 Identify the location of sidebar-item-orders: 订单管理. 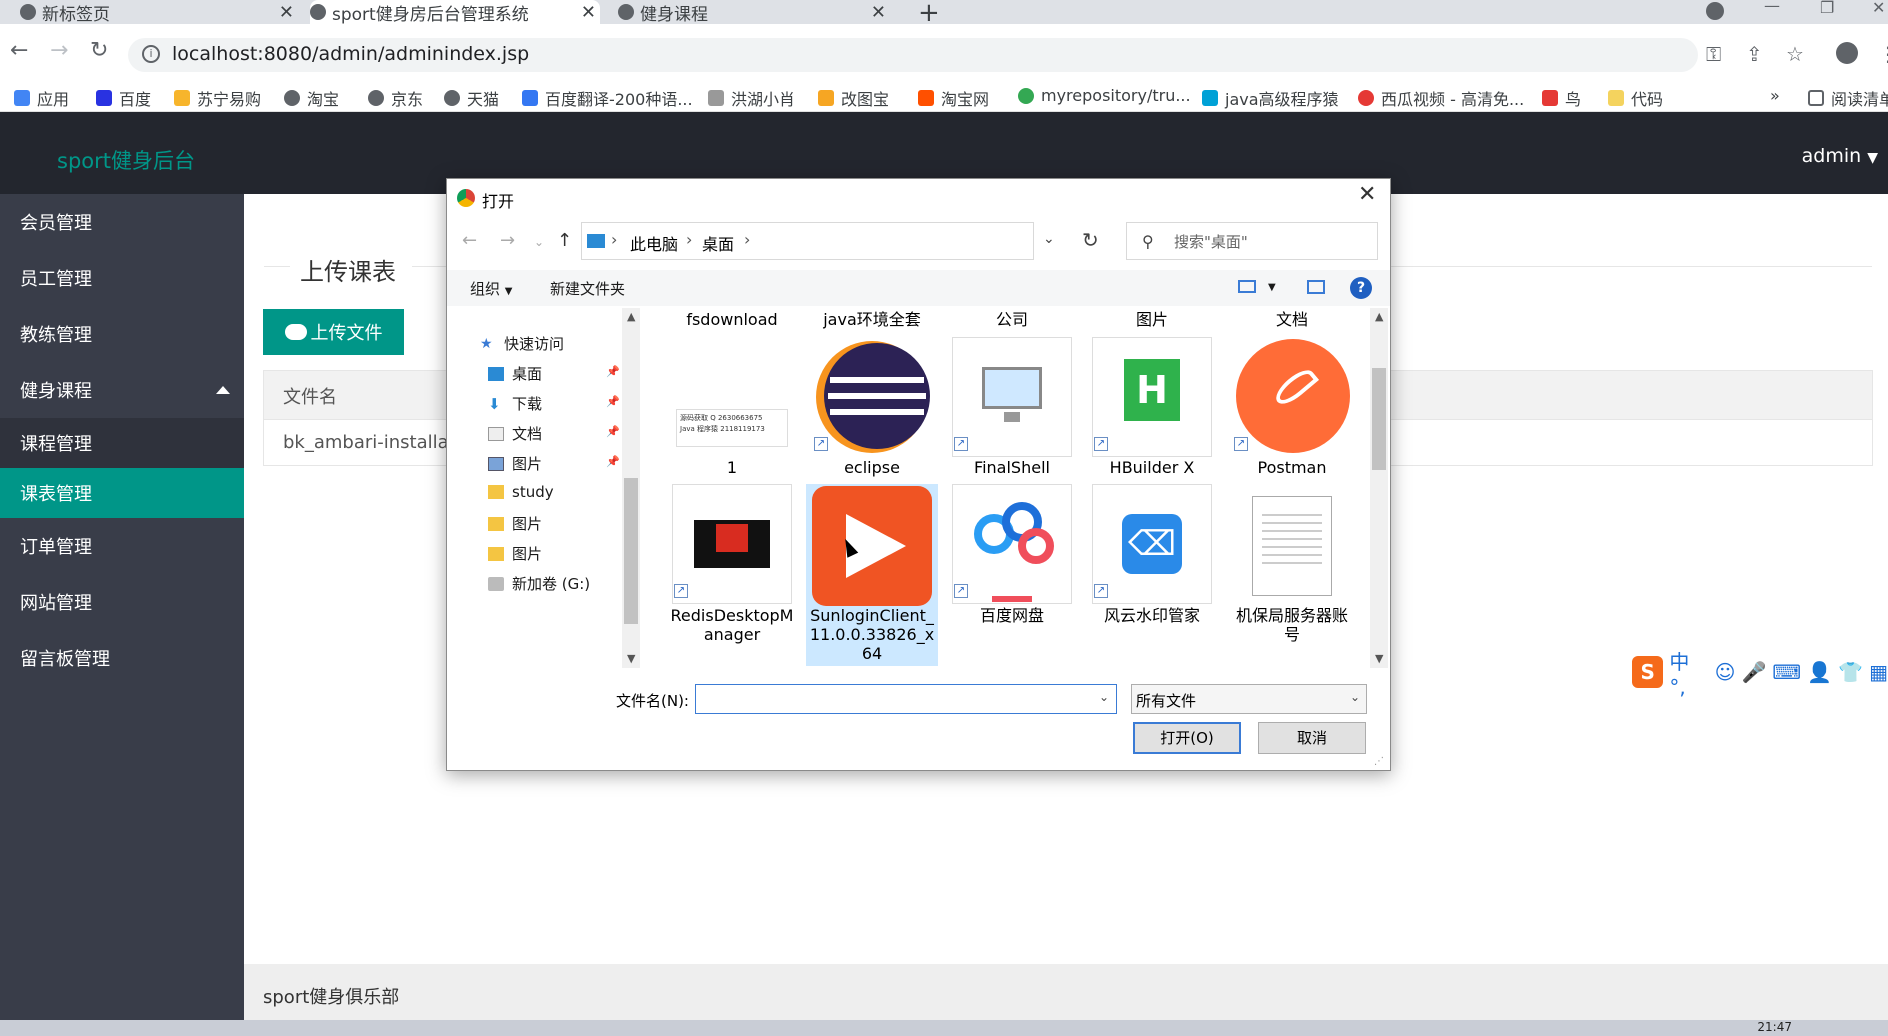
(122, 546).